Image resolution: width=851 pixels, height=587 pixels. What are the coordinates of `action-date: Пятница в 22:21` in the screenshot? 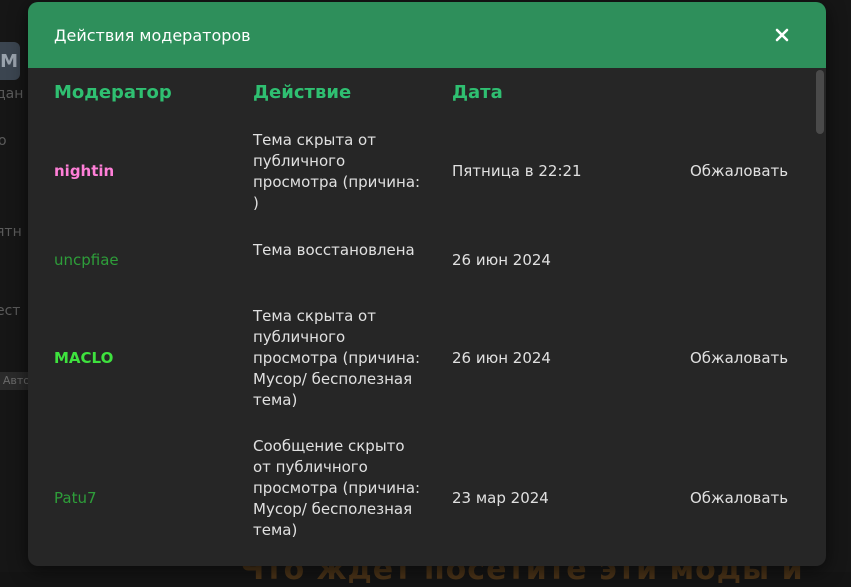 It's located at (517, 171).